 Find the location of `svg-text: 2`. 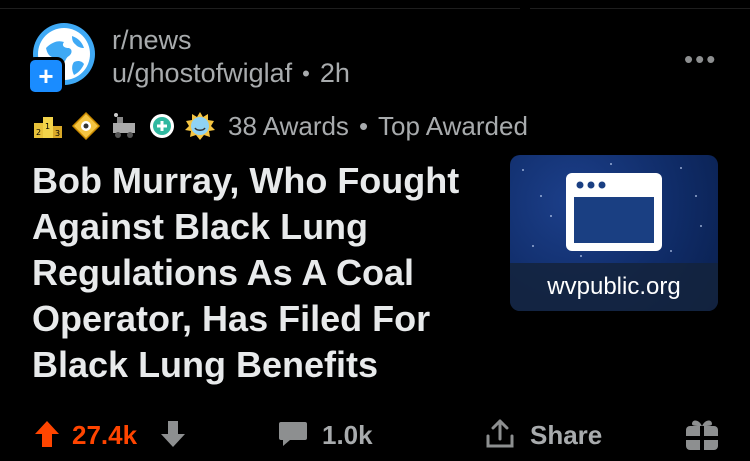

svg-text: 2 is located at coordinates (38, 132).